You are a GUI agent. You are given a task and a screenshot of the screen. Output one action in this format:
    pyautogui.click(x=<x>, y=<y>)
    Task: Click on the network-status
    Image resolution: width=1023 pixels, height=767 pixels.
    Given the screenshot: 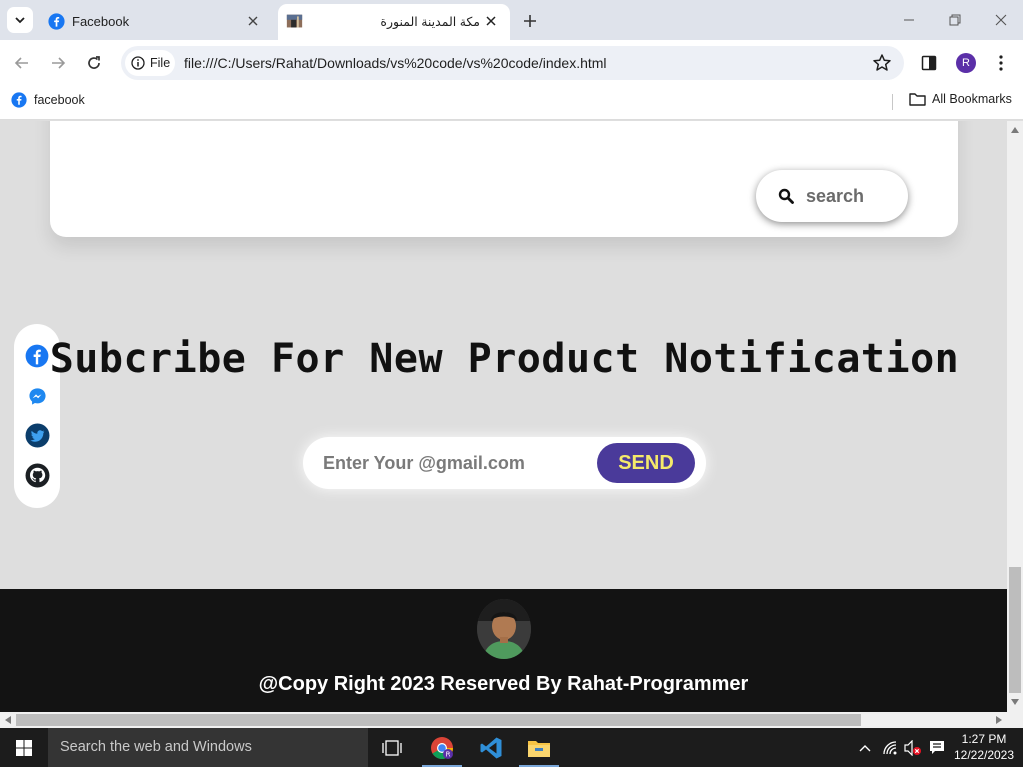 What is the action you would take?
    pyautogui.click(x=891, y=747)
    